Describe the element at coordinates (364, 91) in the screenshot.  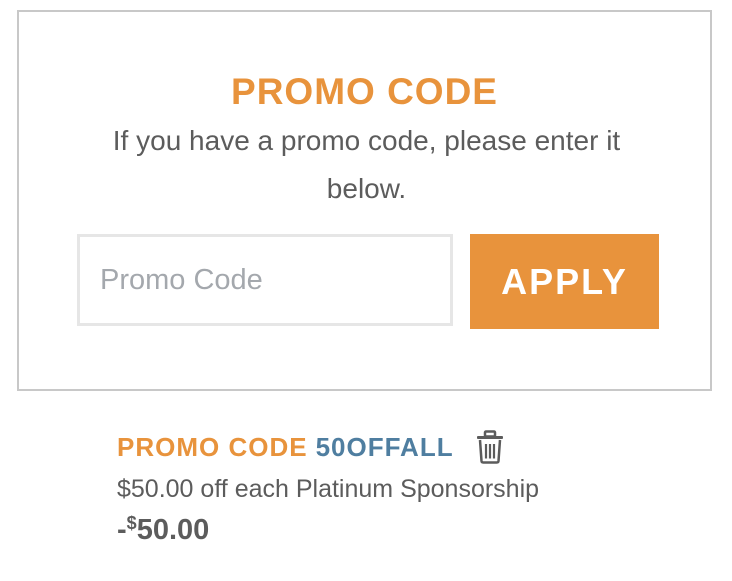
I see `promo-title: PROMO CODE` at that location.